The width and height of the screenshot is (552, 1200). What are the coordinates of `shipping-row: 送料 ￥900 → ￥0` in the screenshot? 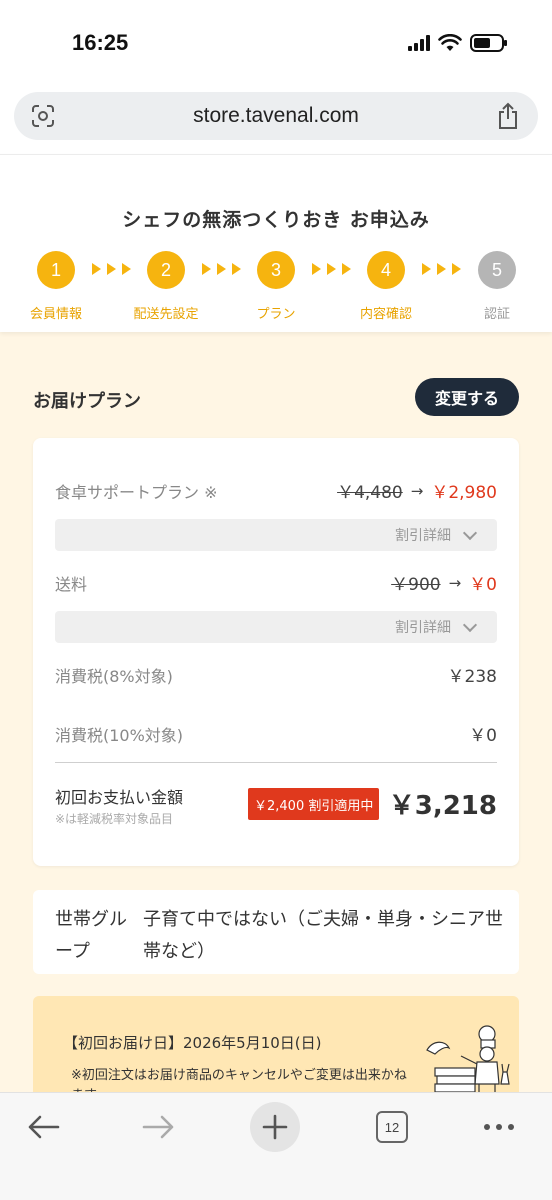 It's located at (276, 583).